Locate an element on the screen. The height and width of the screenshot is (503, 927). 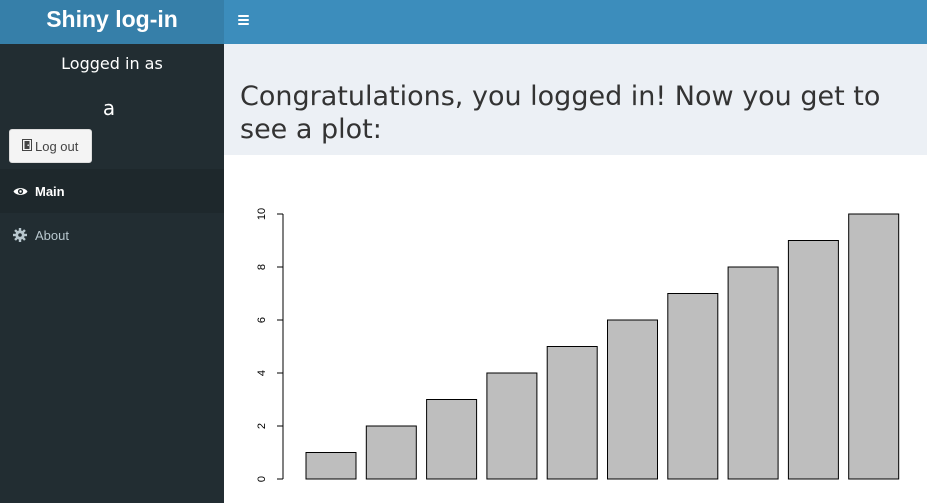
y-tick-label: 0 is located at coordinates (262, 479).